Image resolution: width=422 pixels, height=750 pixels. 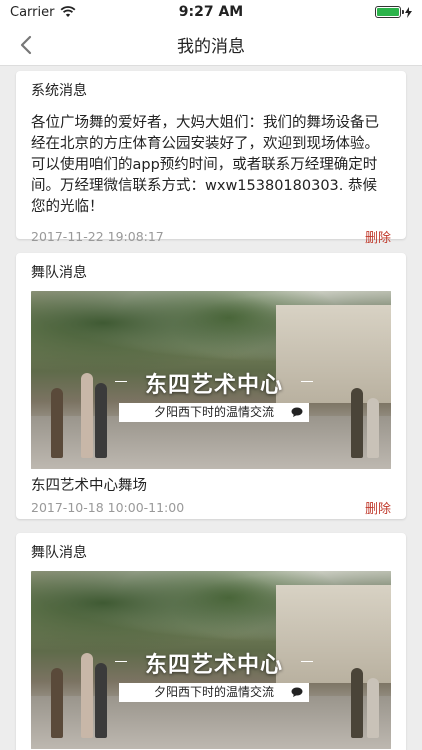 What do you see at coordinates (32, 12) in the screenshot?
I see `carrier-label: Carrier` at bounding box center [32, 12].